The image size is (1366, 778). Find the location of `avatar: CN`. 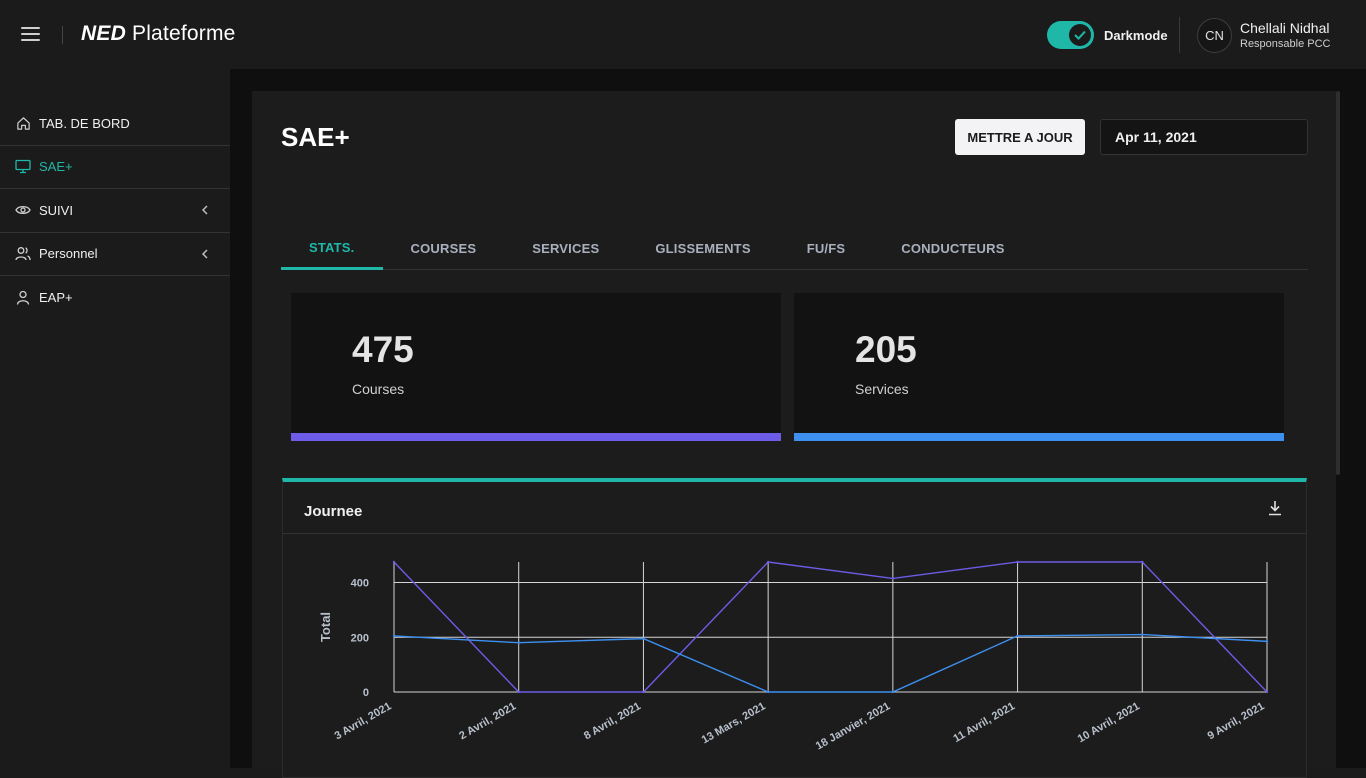

avatar: CN is located at coordinates (1214, 35).